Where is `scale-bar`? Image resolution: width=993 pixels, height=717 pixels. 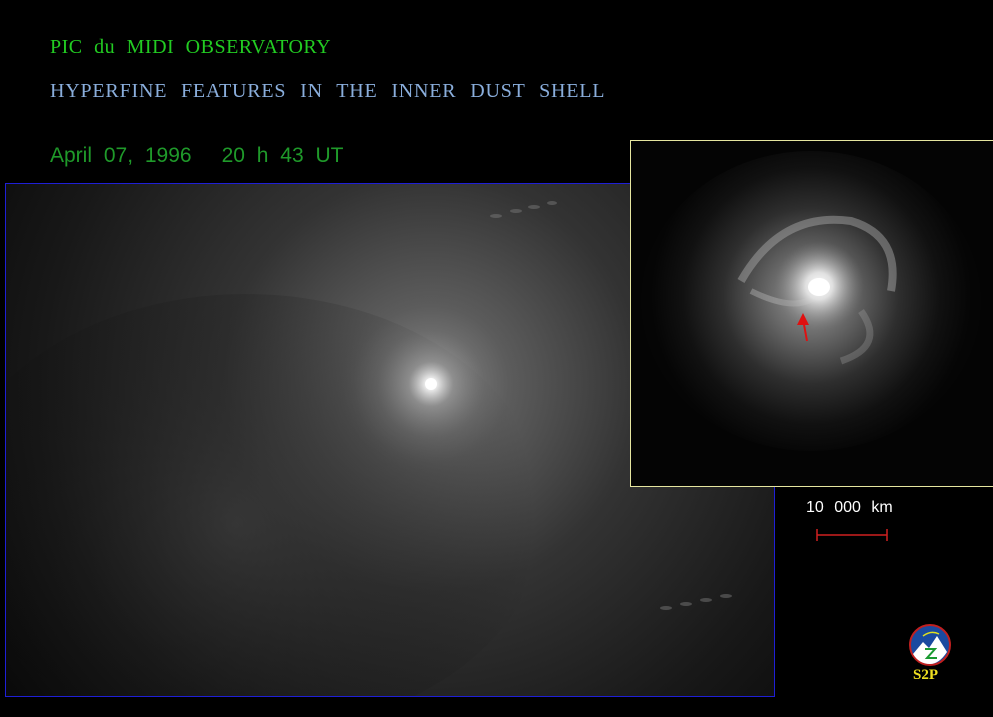
scale-bar is located at coordinates (852, 535).